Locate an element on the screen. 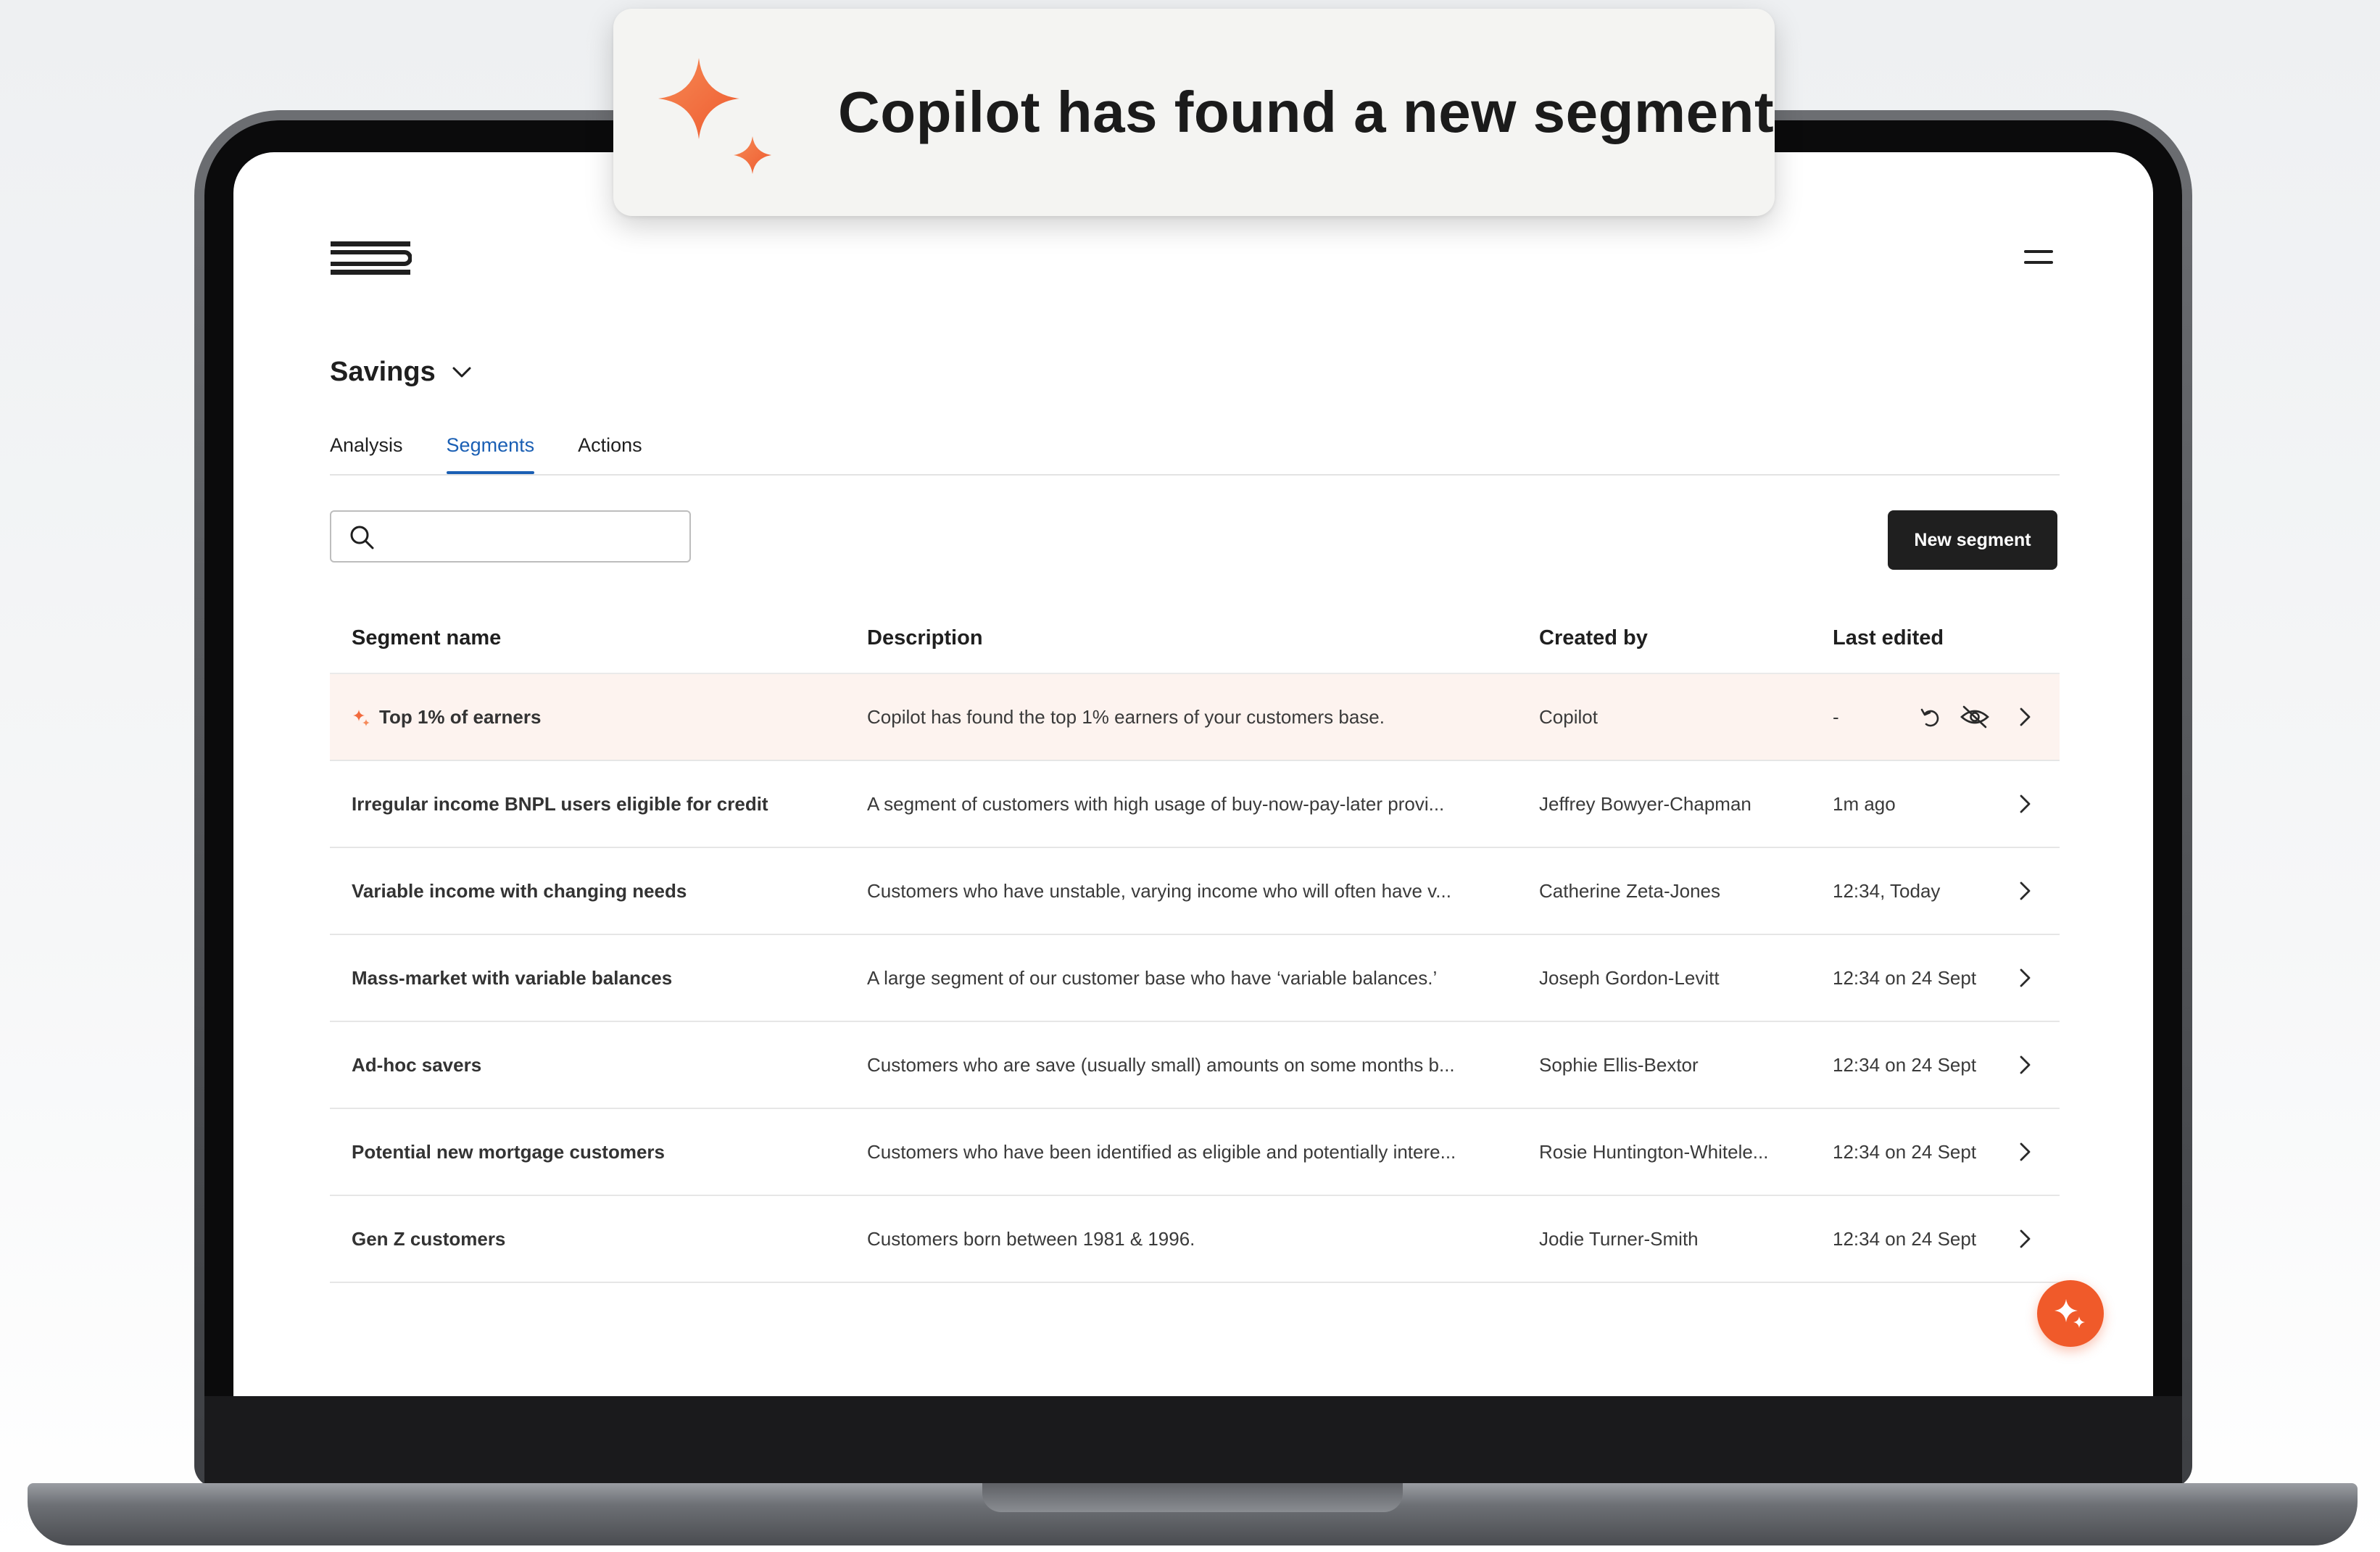  product-selector: Savings is located at coordinates (401, 372).